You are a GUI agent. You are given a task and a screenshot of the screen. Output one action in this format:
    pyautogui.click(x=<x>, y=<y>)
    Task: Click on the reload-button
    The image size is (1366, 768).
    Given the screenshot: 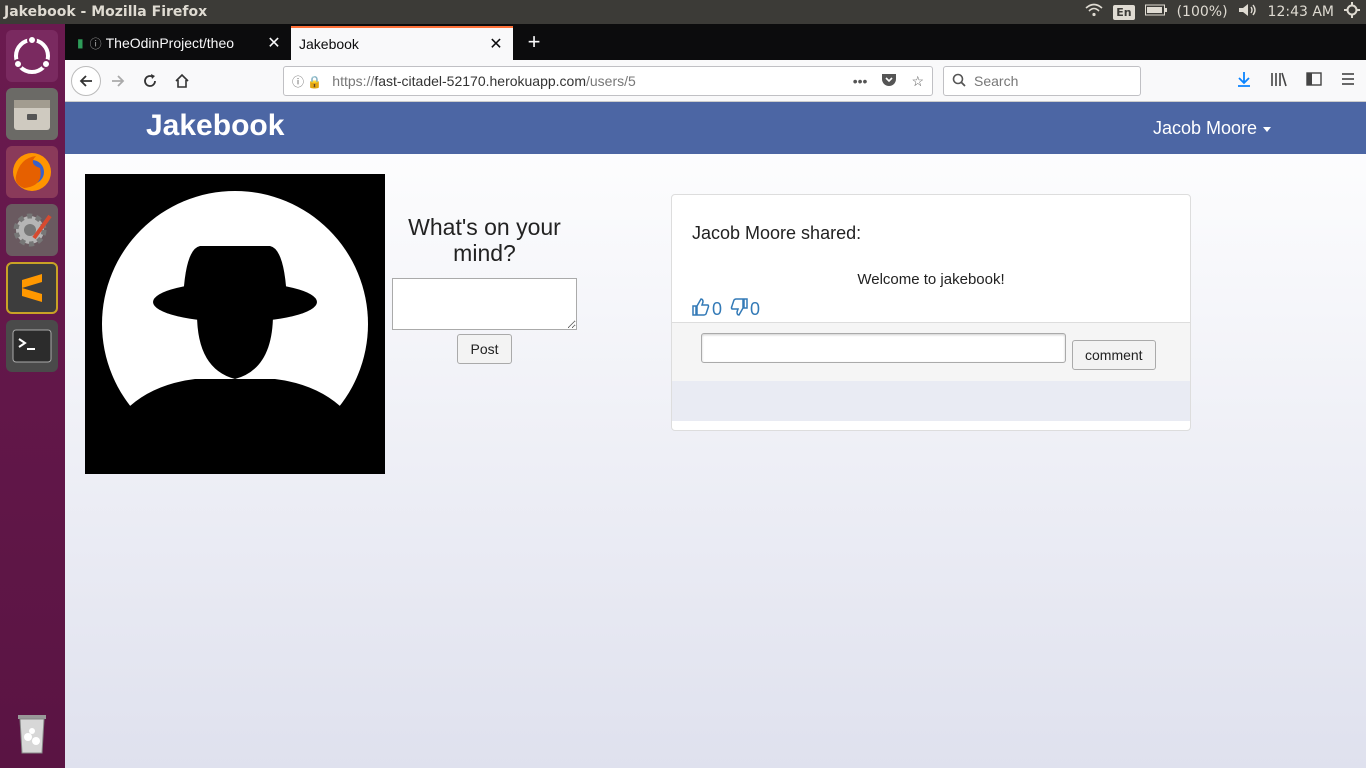 What is the action you would take?
    pyautogui.click(x=150, y=81)
    